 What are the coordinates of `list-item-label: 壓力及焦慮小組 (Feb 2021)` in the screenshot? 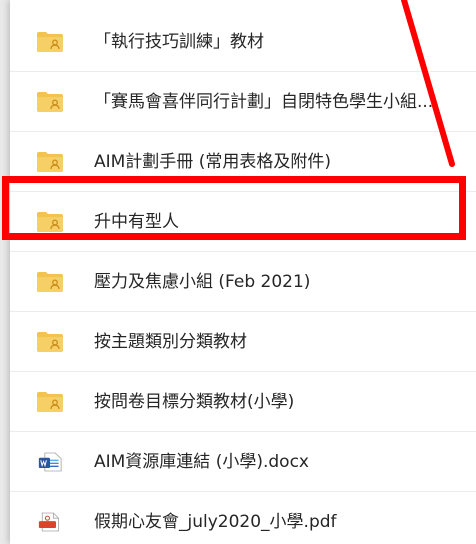 It's located at (202, 282).